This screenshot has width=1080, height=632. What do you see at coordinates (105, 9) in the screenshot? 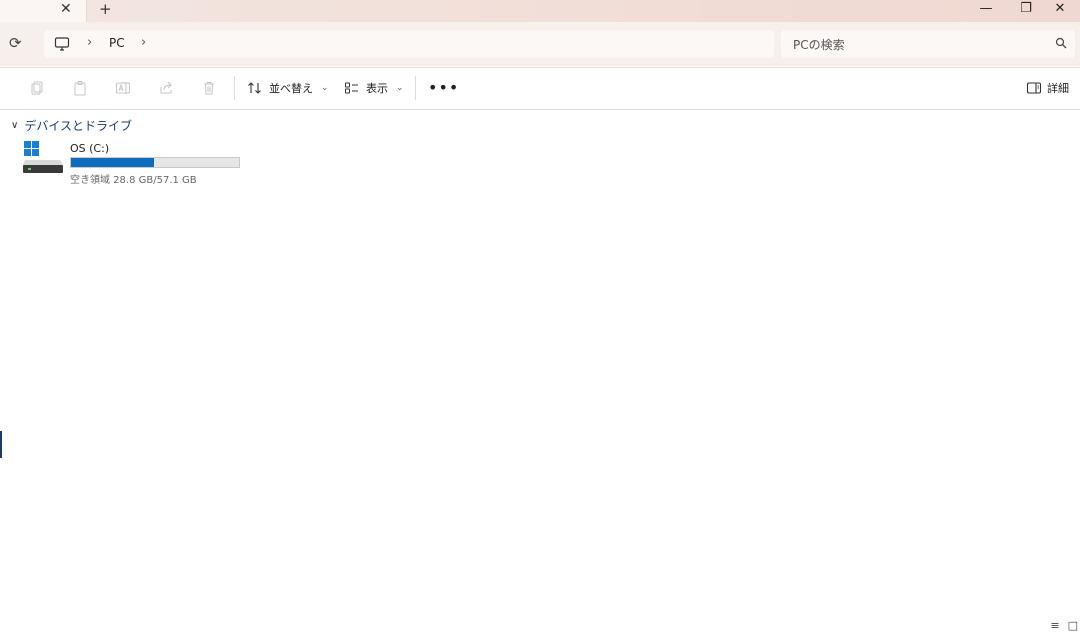
I see `new-tab-button: +` at bounding box center [105, 9].